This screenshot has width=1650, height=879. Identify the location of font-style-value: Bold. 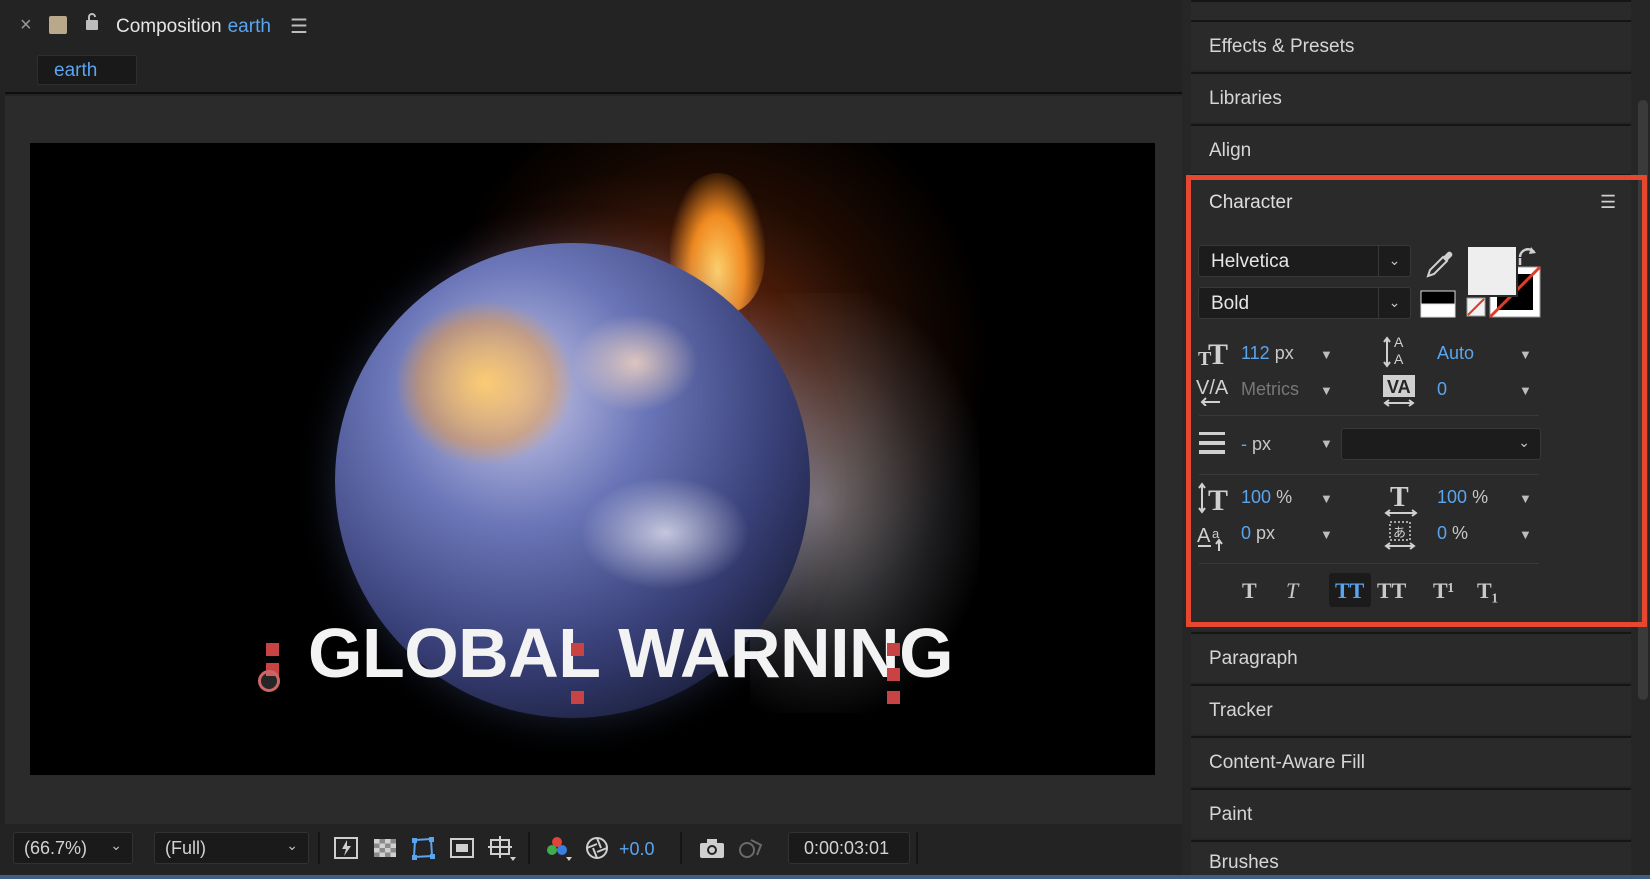
(1230, 303).